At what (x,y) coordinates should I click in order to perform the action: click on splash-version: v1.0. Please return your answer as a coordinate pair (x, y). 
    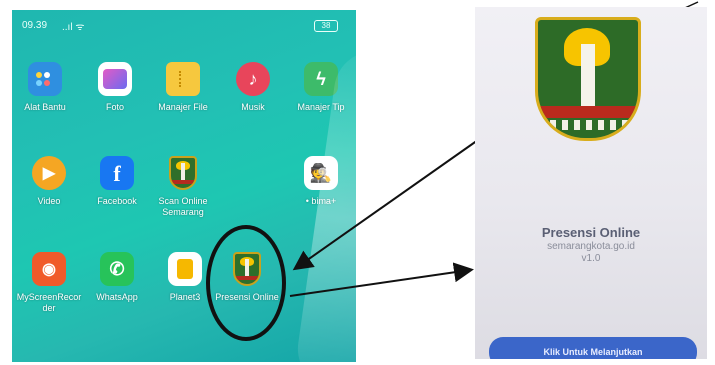
    Looking at the image, I should click on (591, 258).